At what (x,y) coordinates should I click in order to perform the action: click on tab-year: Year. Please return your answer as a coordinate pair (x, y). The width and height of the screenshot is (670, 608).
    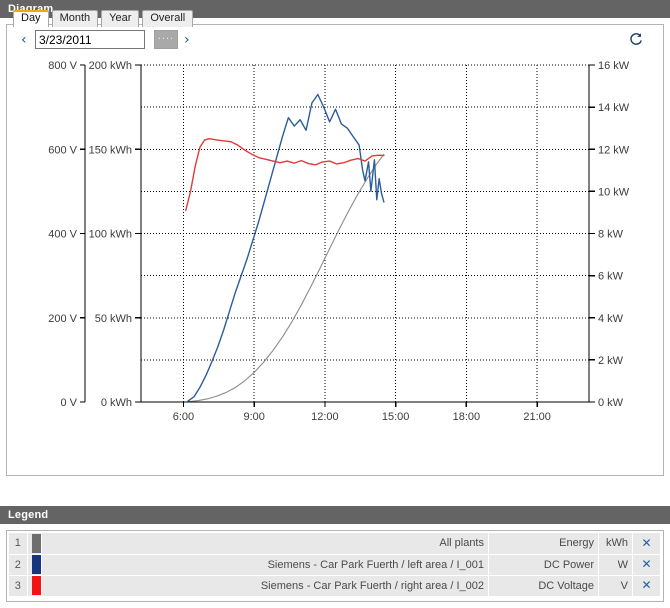
    Looking at the image, I should click on (120, 18).